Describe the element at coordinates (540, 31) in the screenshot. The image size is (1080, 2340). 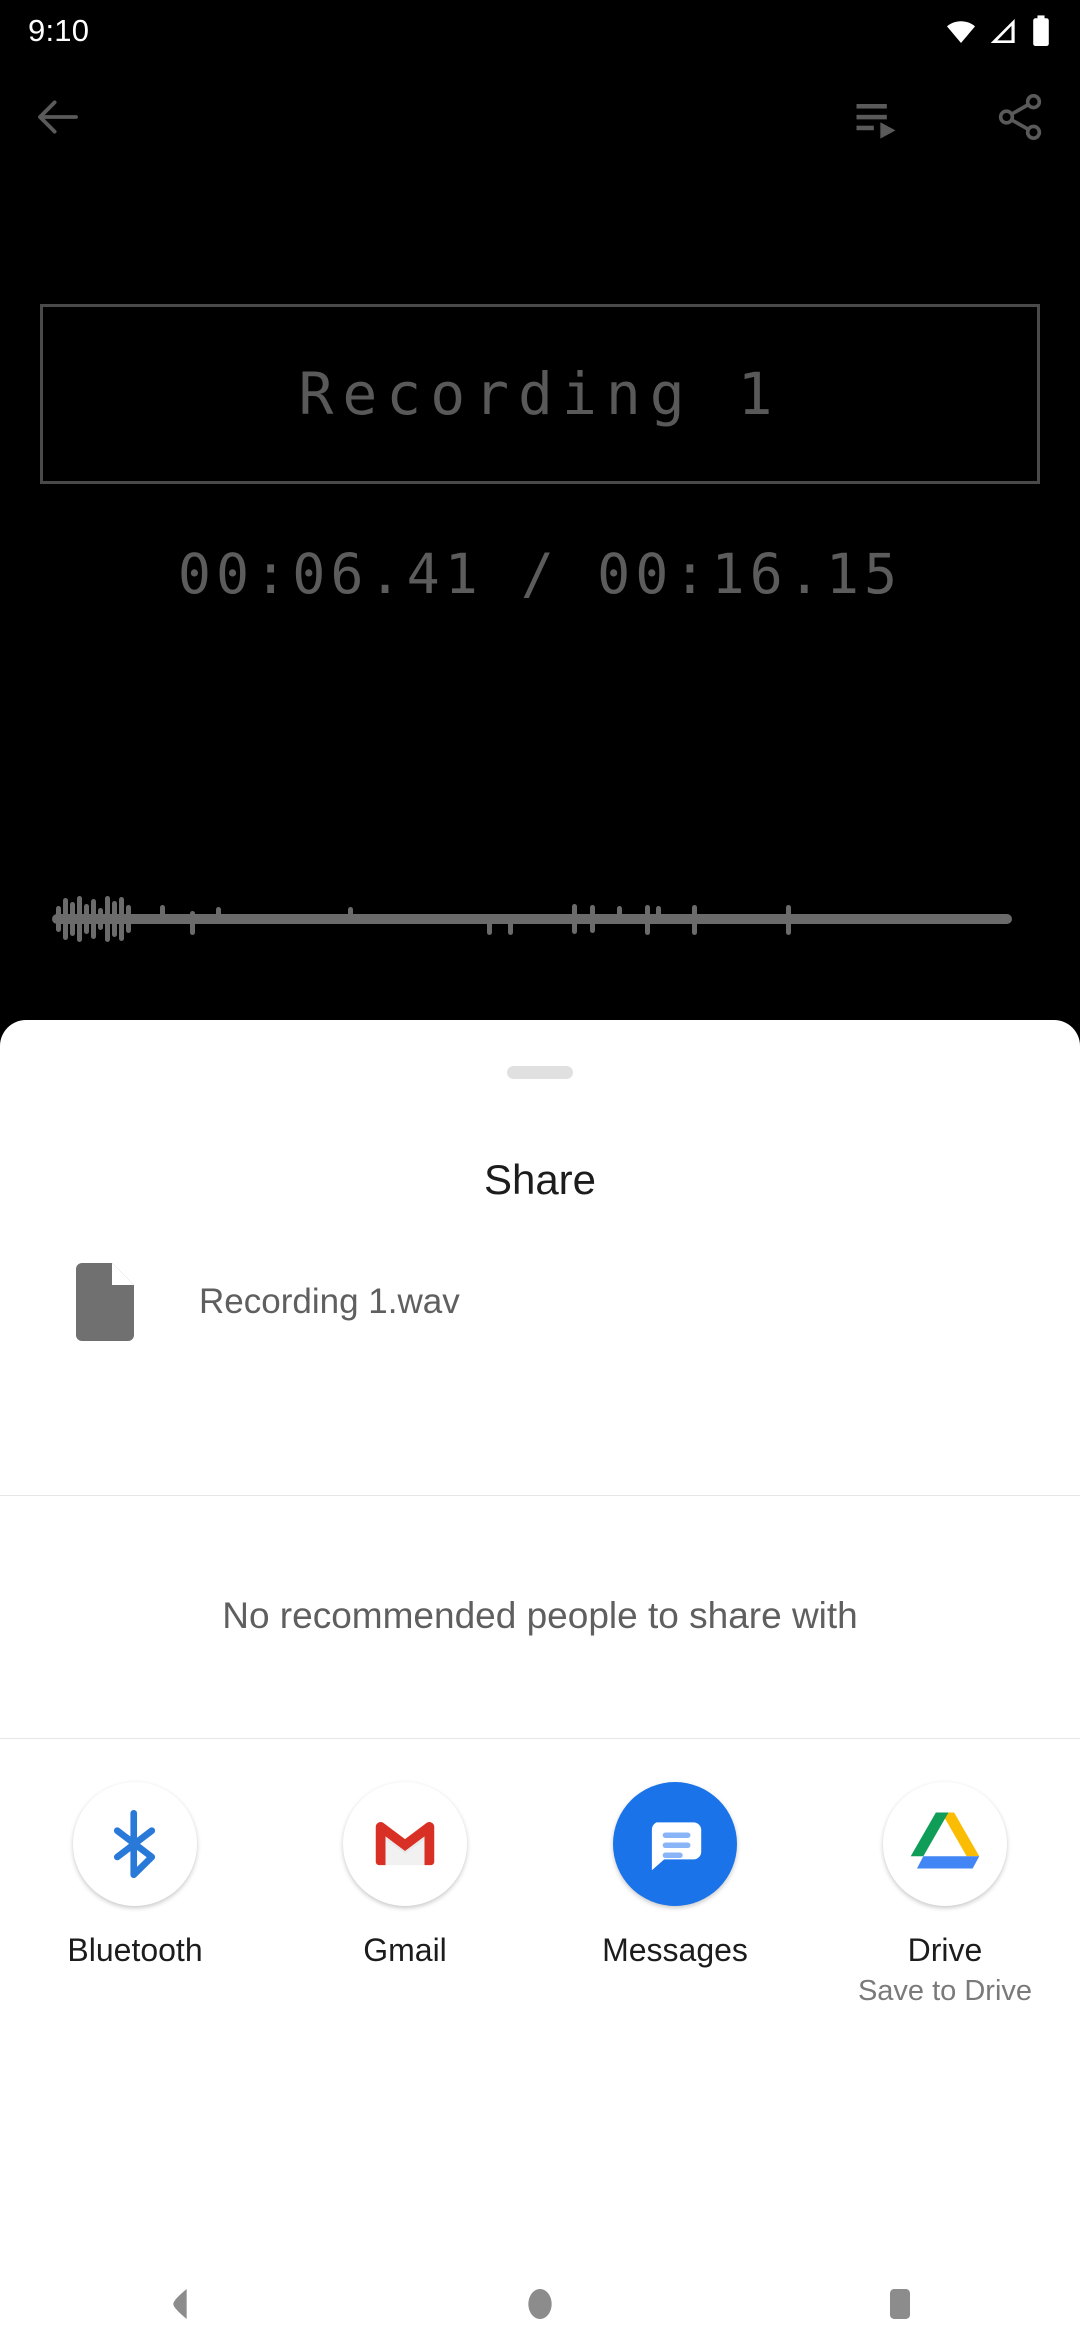
I see `status-bar: 9:10` at that location.